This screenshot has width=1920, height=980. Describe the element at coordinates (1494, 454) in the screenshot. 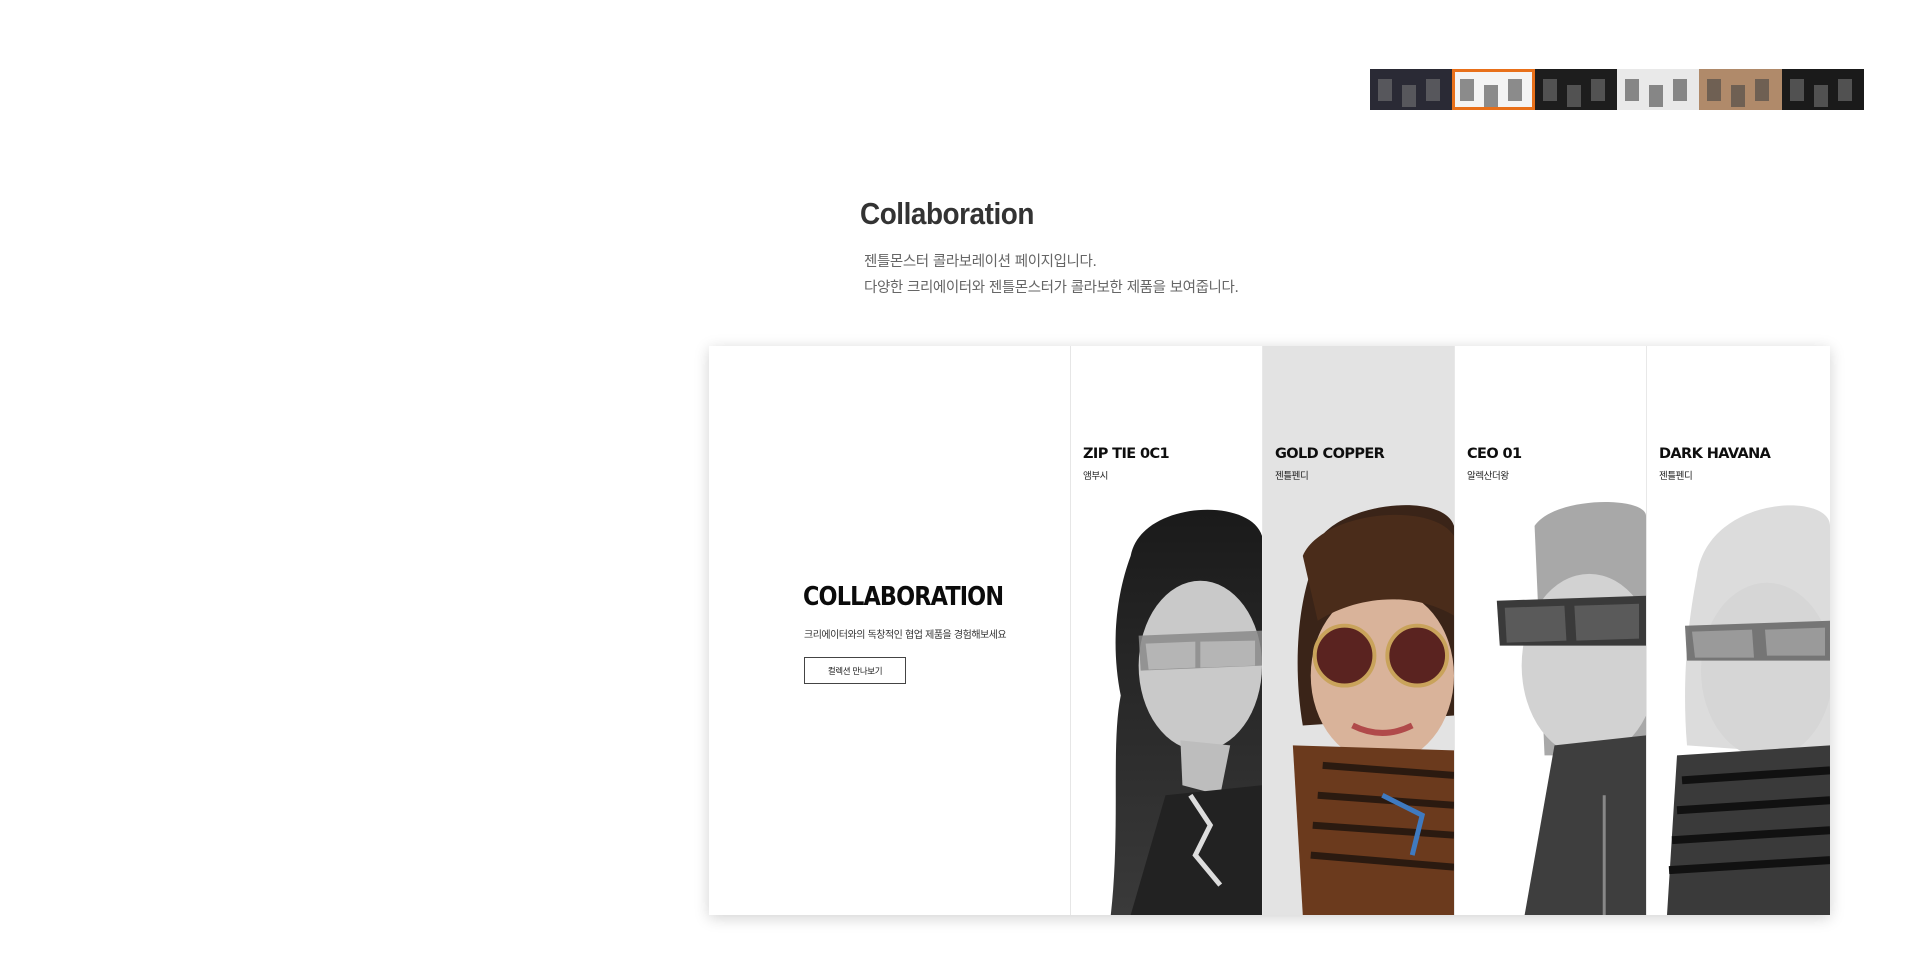

I see `product-name: CEO 01` at that location.